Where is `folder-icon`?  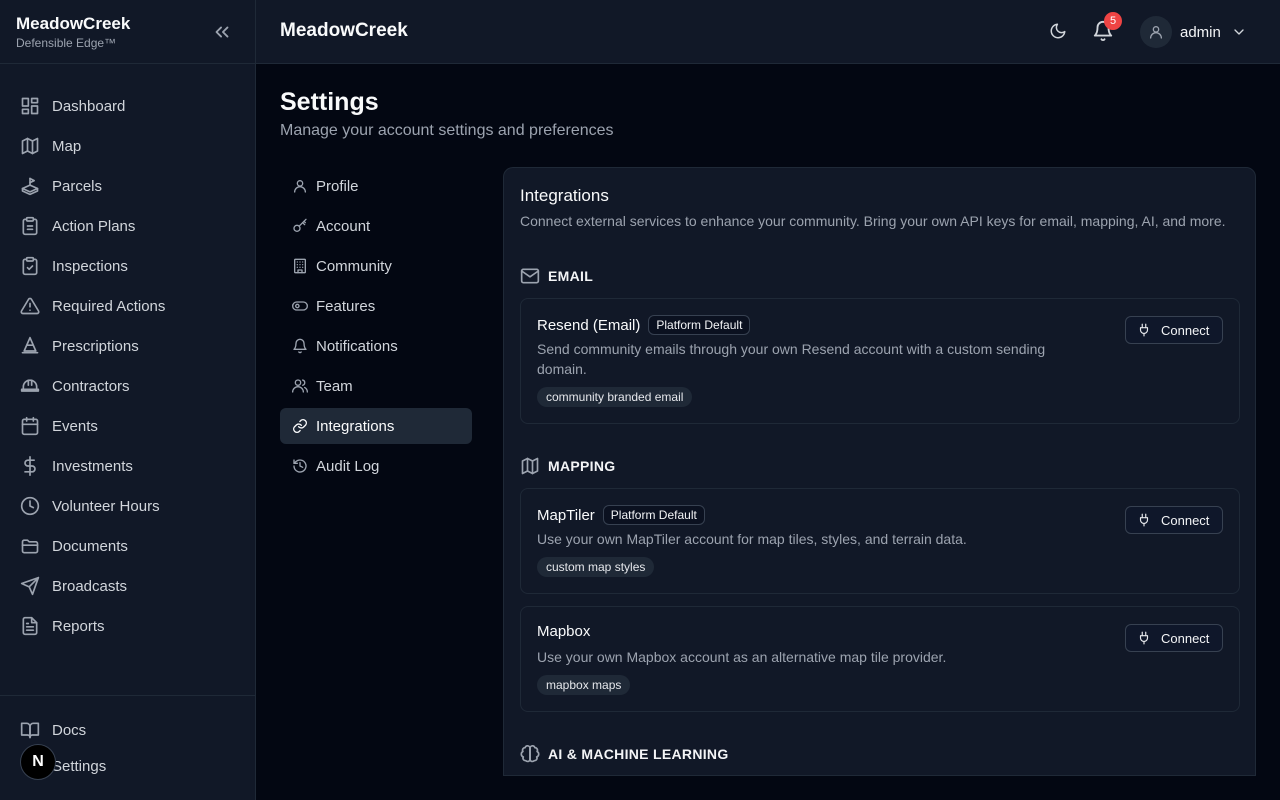 folder-icon is located at coordinates (30, 546).